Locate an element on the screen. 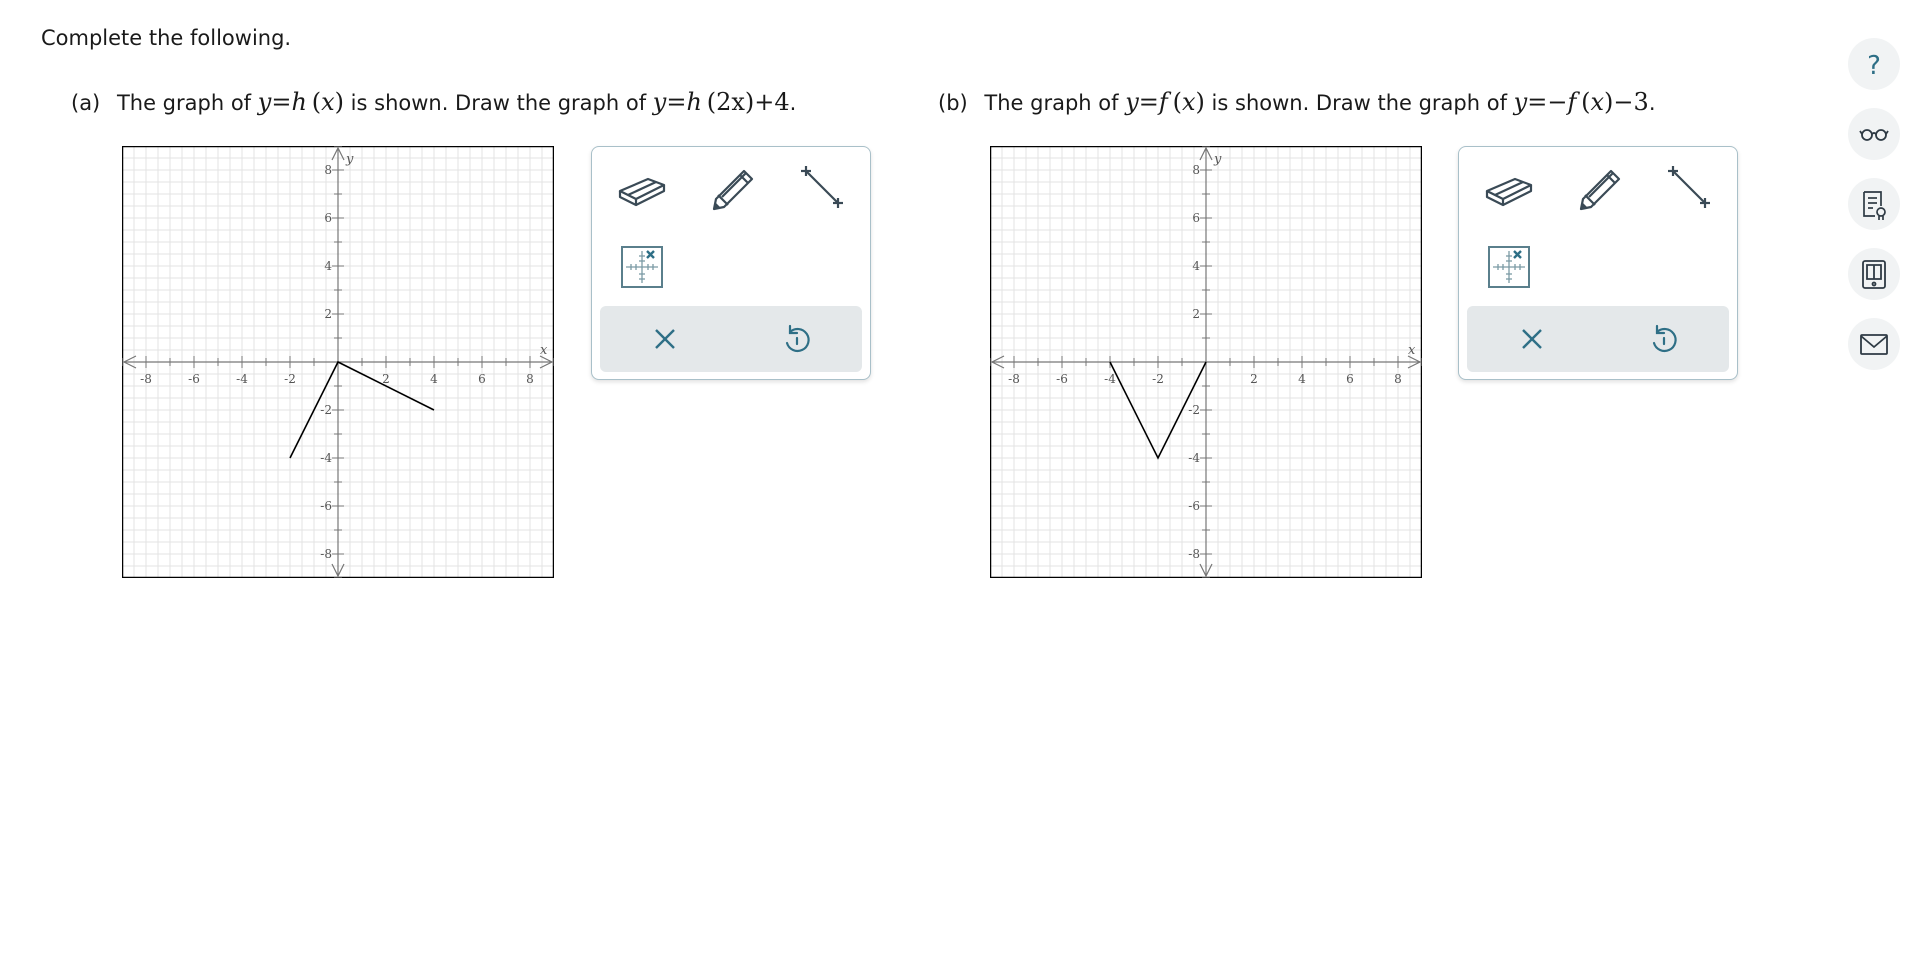  message-icon is located at coordinates (1874, 344).